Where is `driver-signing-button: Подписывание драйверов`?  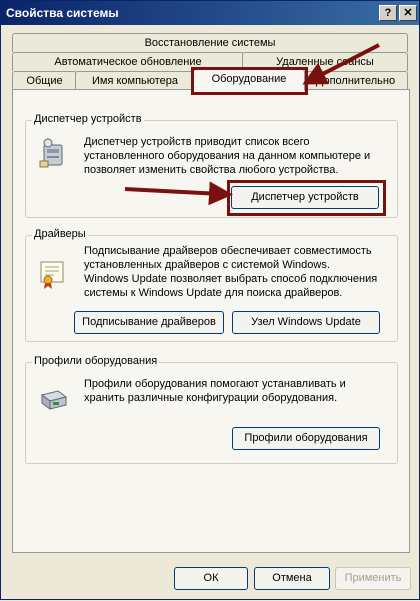 driver-signing-button: Подписывание драйверов is located at coordinates (149, 322).